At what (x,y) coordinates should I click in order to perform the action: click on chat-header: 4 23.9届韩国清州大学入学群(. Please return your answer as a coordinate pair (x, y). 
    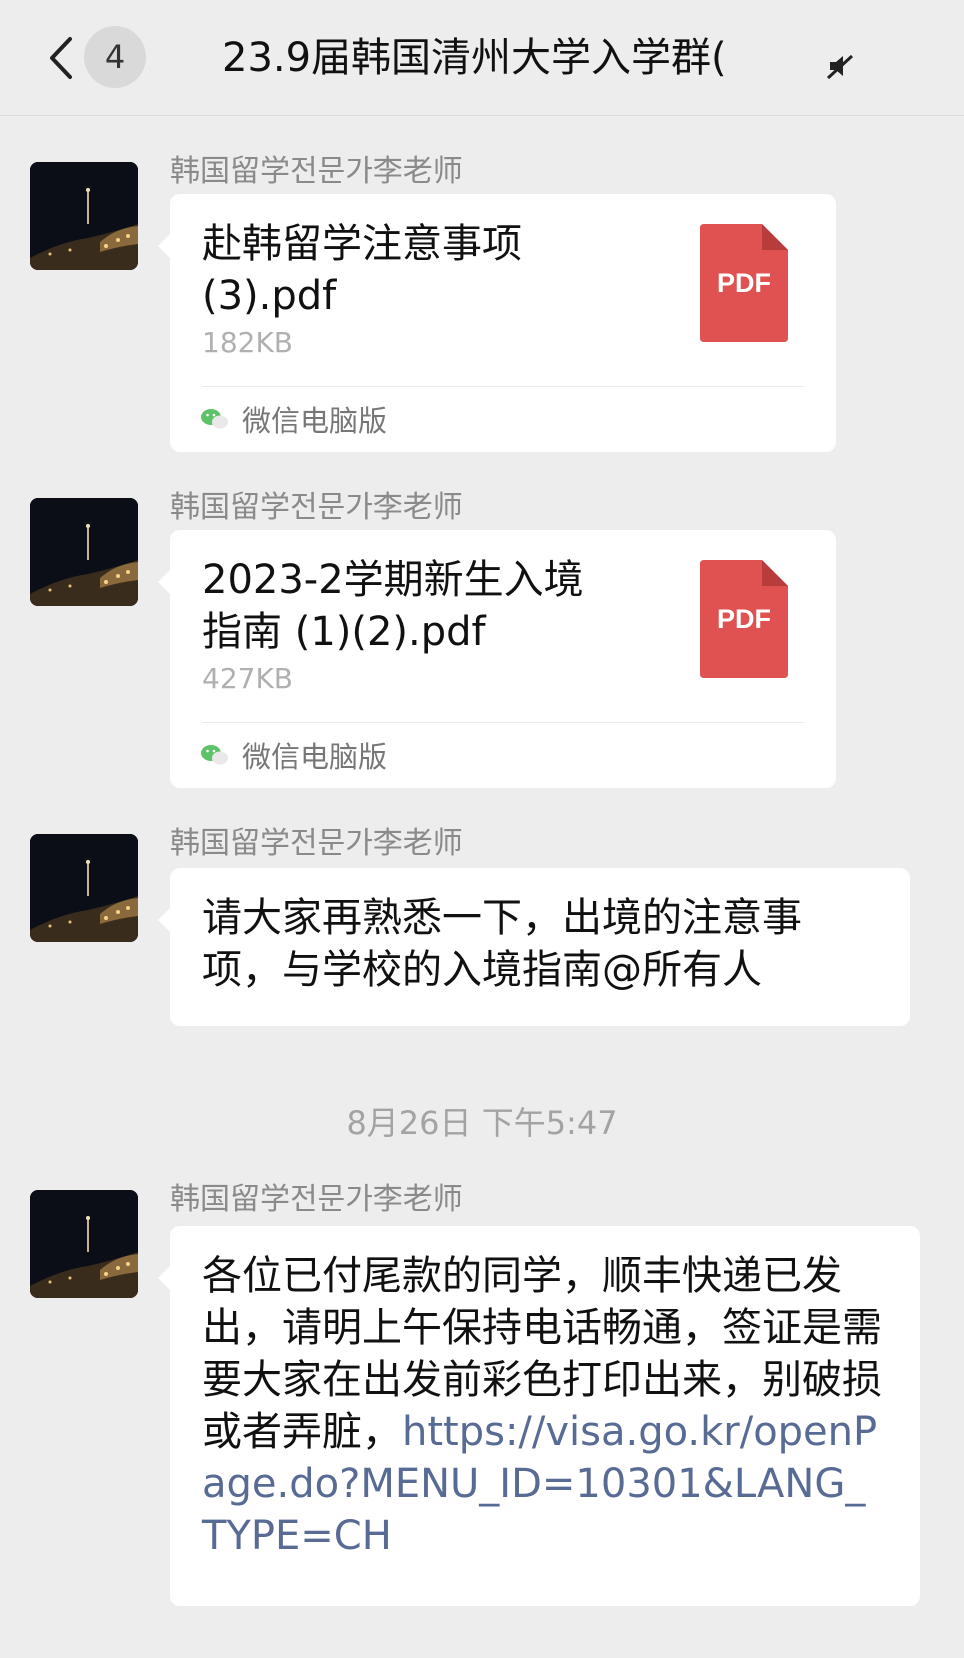
    Looking at the image, I should click on (482, 58).